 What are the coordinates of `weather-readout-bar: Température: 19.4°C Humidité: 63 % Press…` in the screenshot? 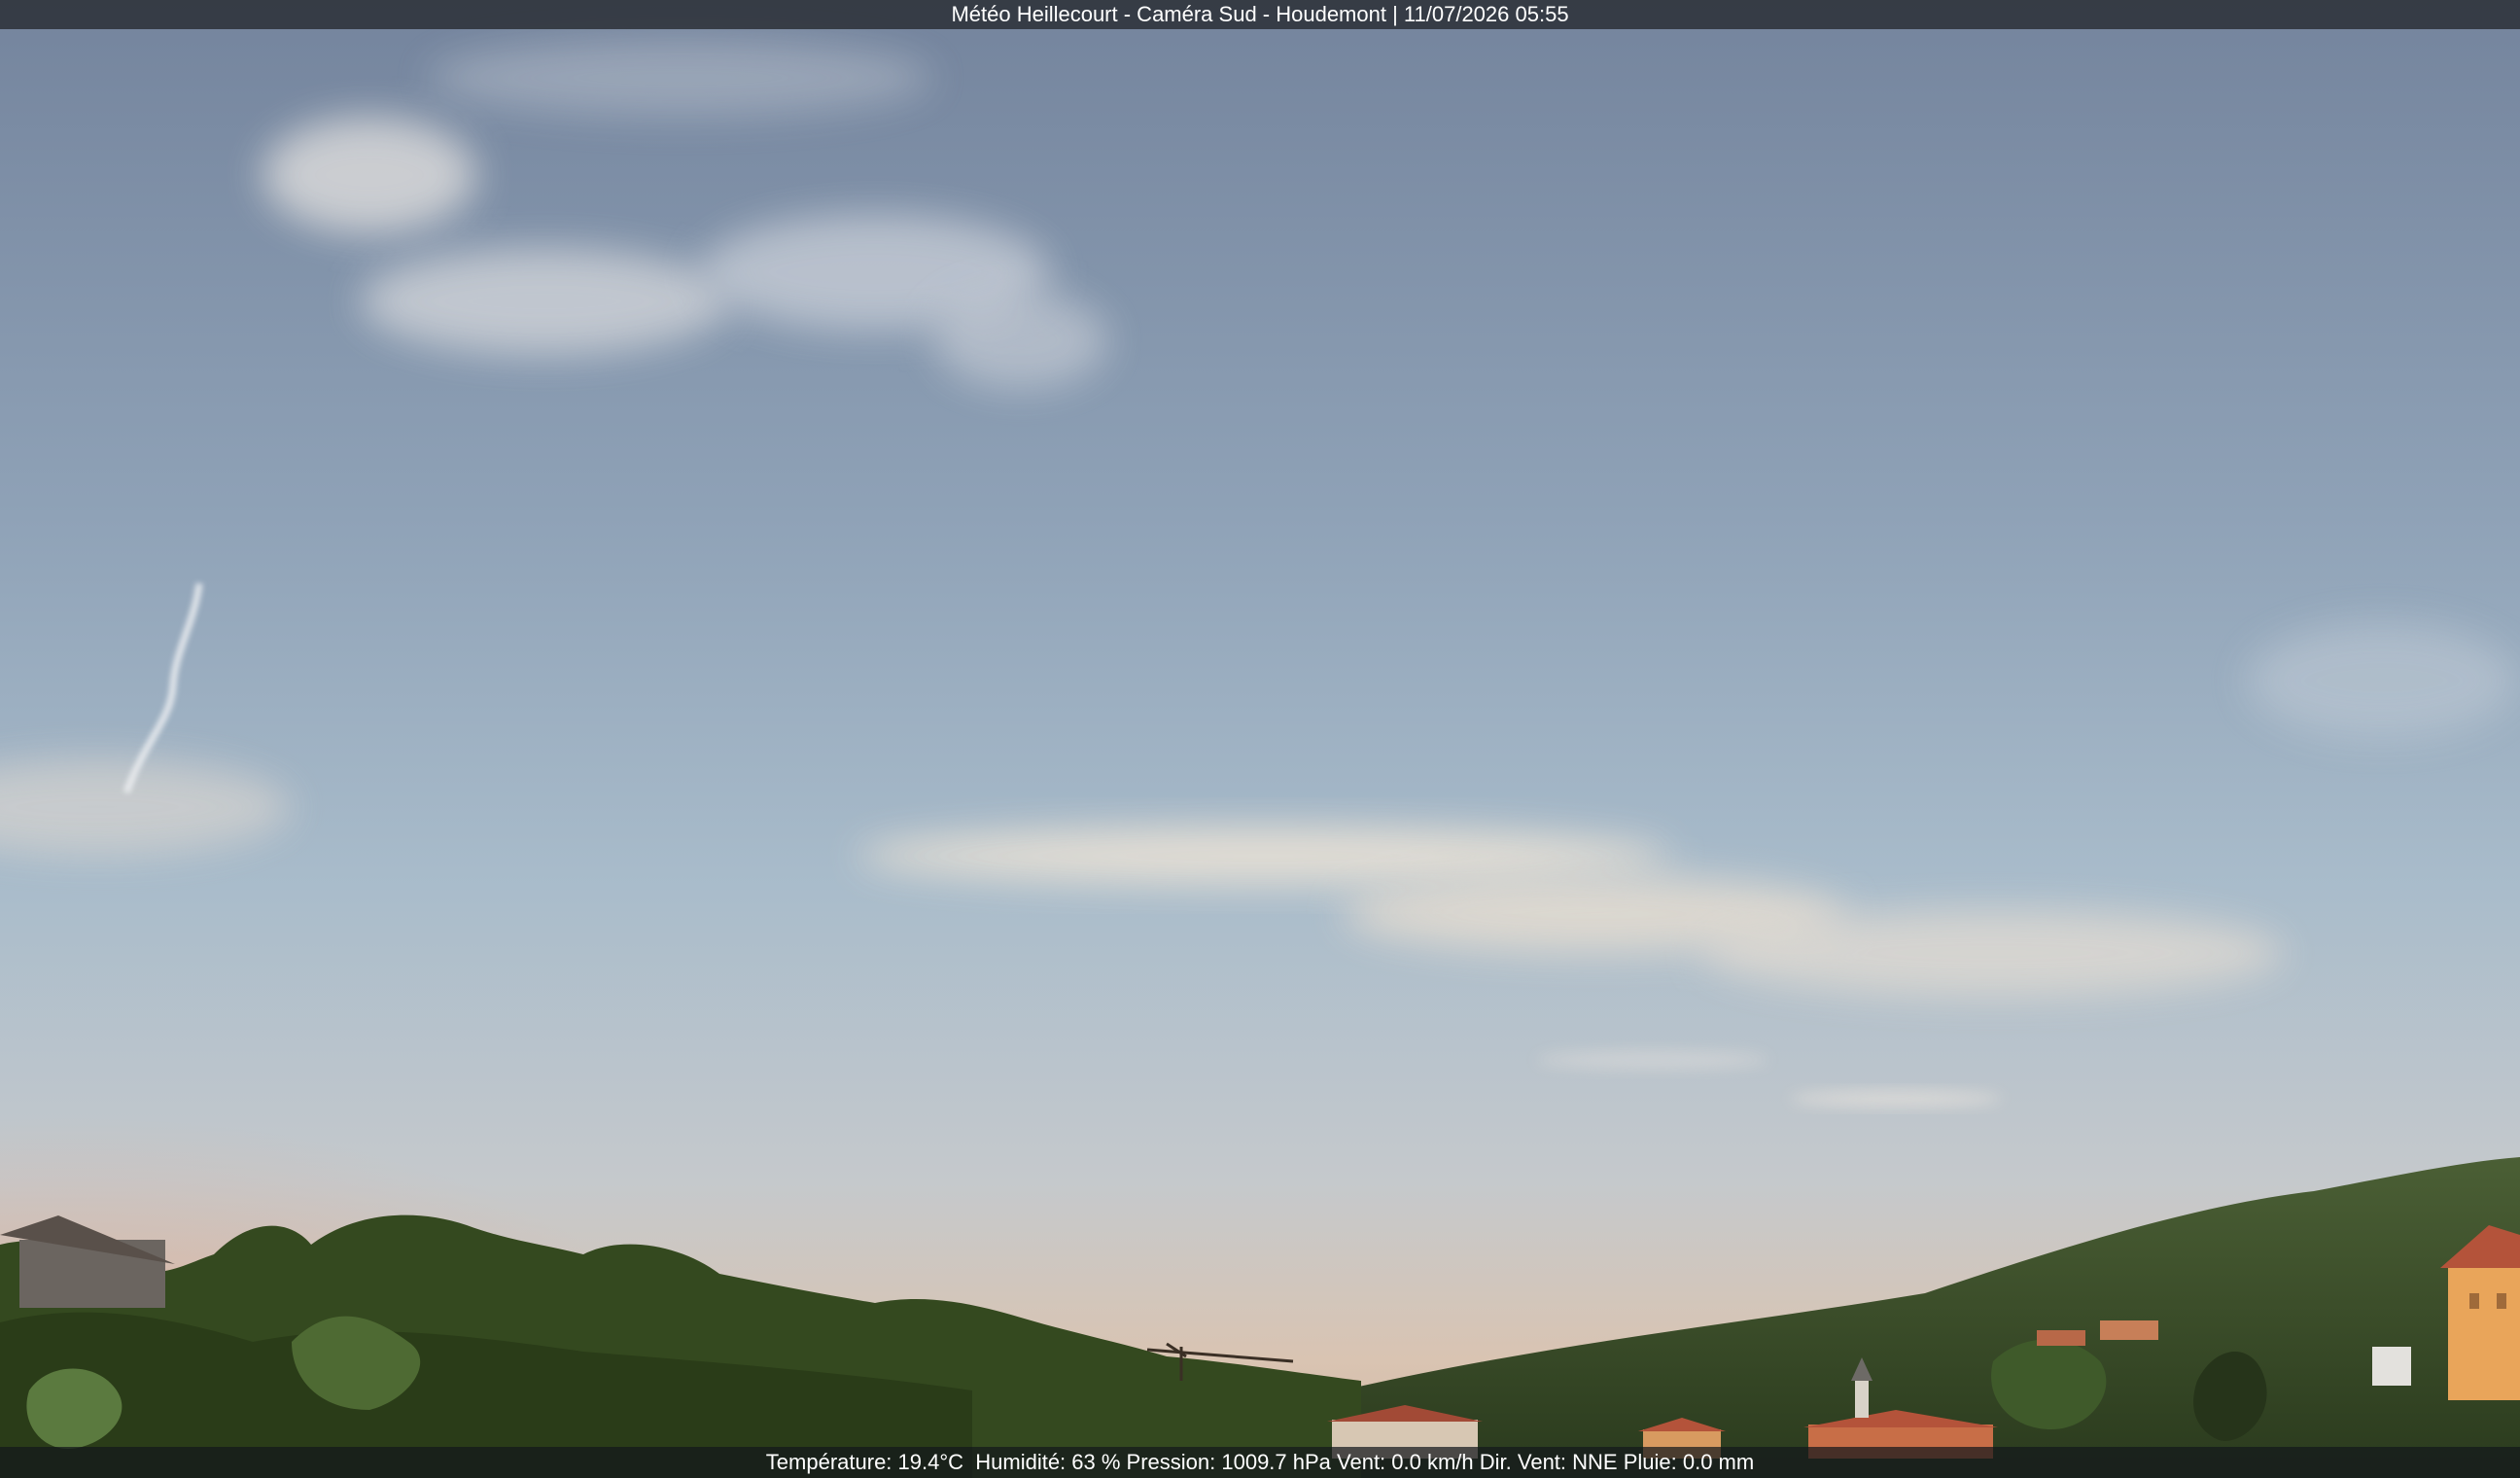 It's located at (1260, 1462).